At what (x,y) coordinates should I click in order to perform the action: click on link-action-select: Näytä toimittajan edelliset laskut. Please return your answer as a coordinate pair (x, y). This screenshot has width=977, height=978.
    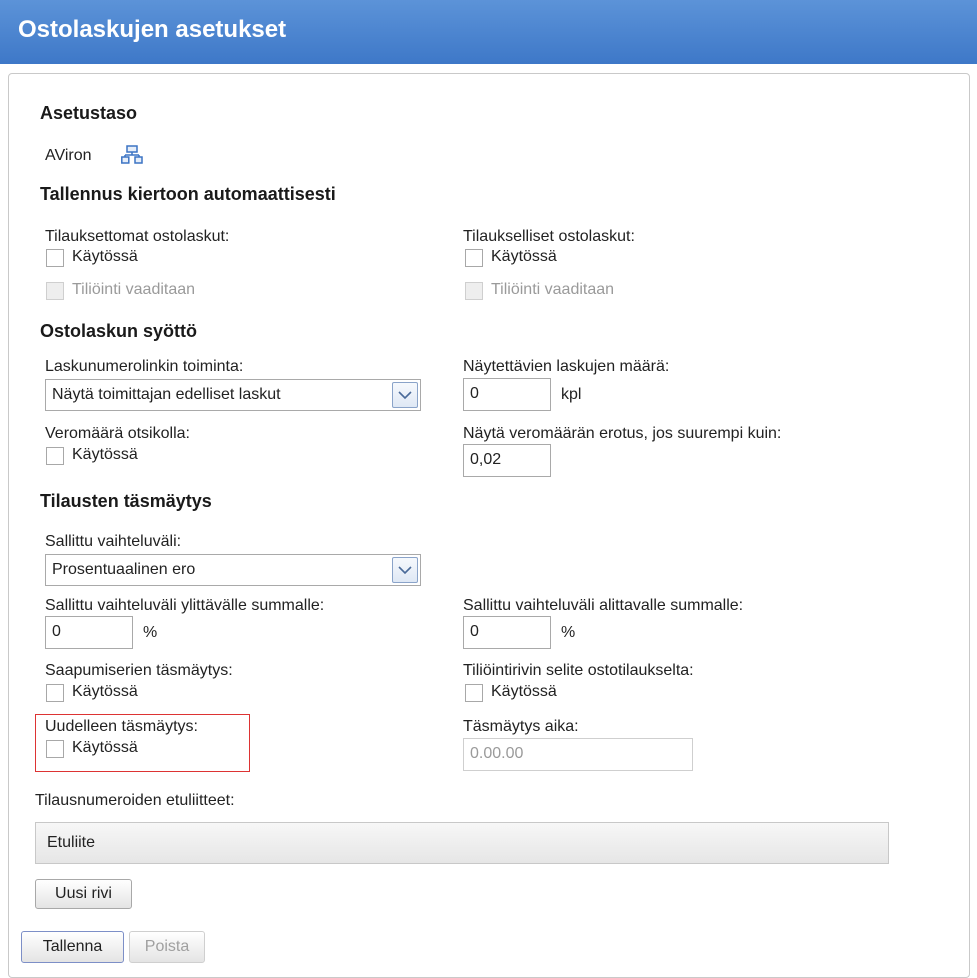
    Looking at the image, I should click on (233, 395).